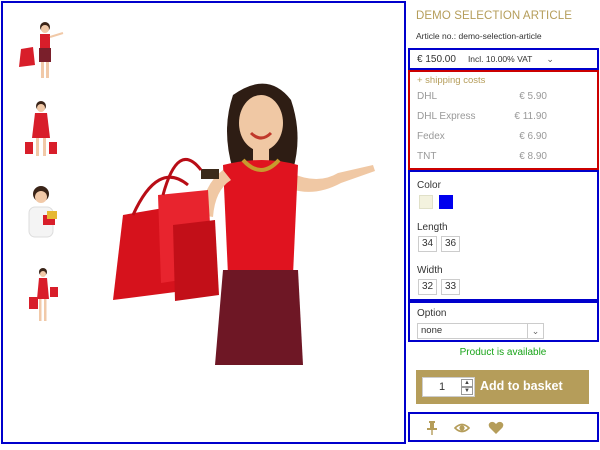 The image size is (600, 450). Describe the element at coordinates (450, 287) in the screenshot. I see `width-option: 33` at that location.